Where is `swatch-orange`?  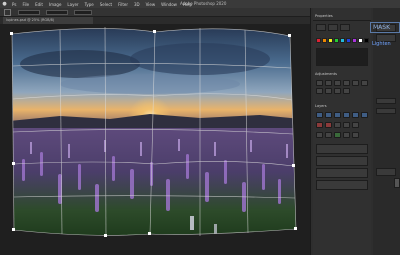
swatch-orange is located at coordinates (324, 40).